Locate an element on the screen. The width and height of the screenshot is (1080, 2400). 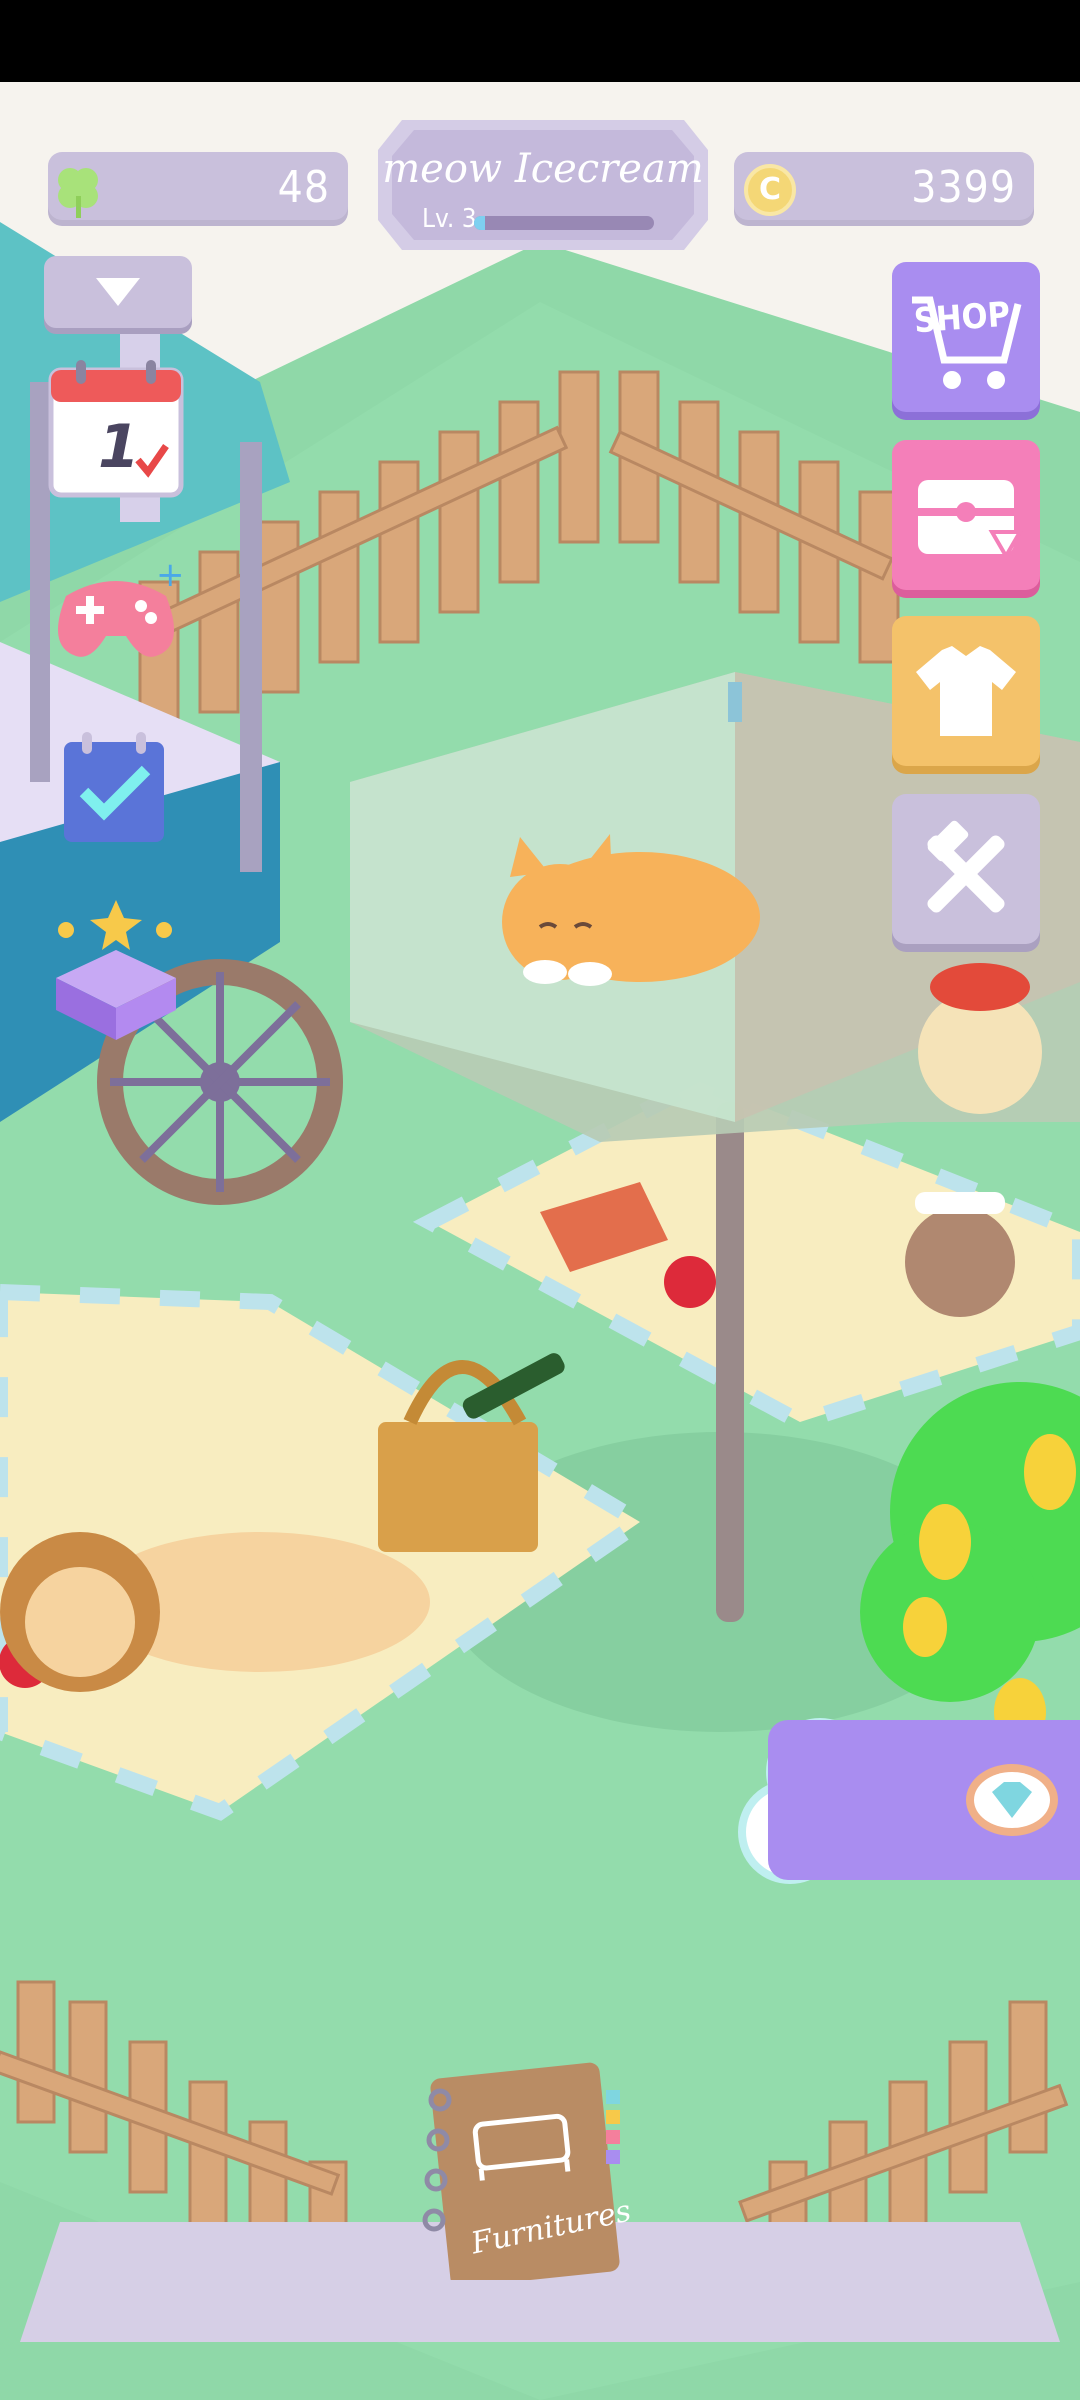
treasure-chest-icon is located at coordinates (971, 520).